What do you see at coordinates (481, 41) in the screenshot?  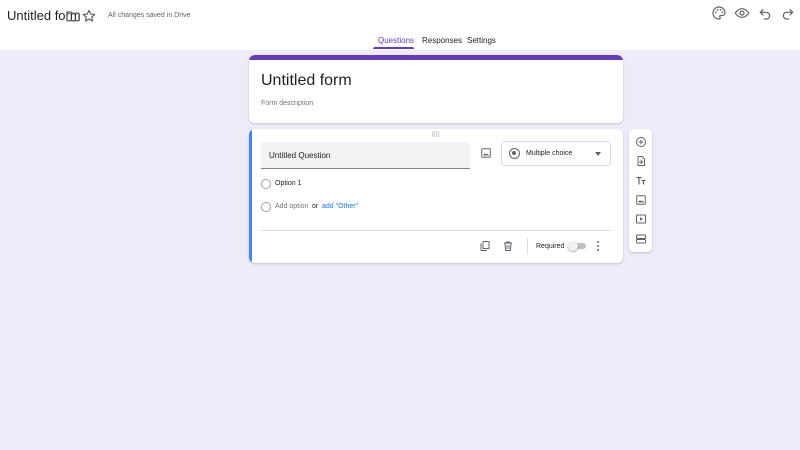 I see `tab-settings: Settings` at bounding box center [481, 41].